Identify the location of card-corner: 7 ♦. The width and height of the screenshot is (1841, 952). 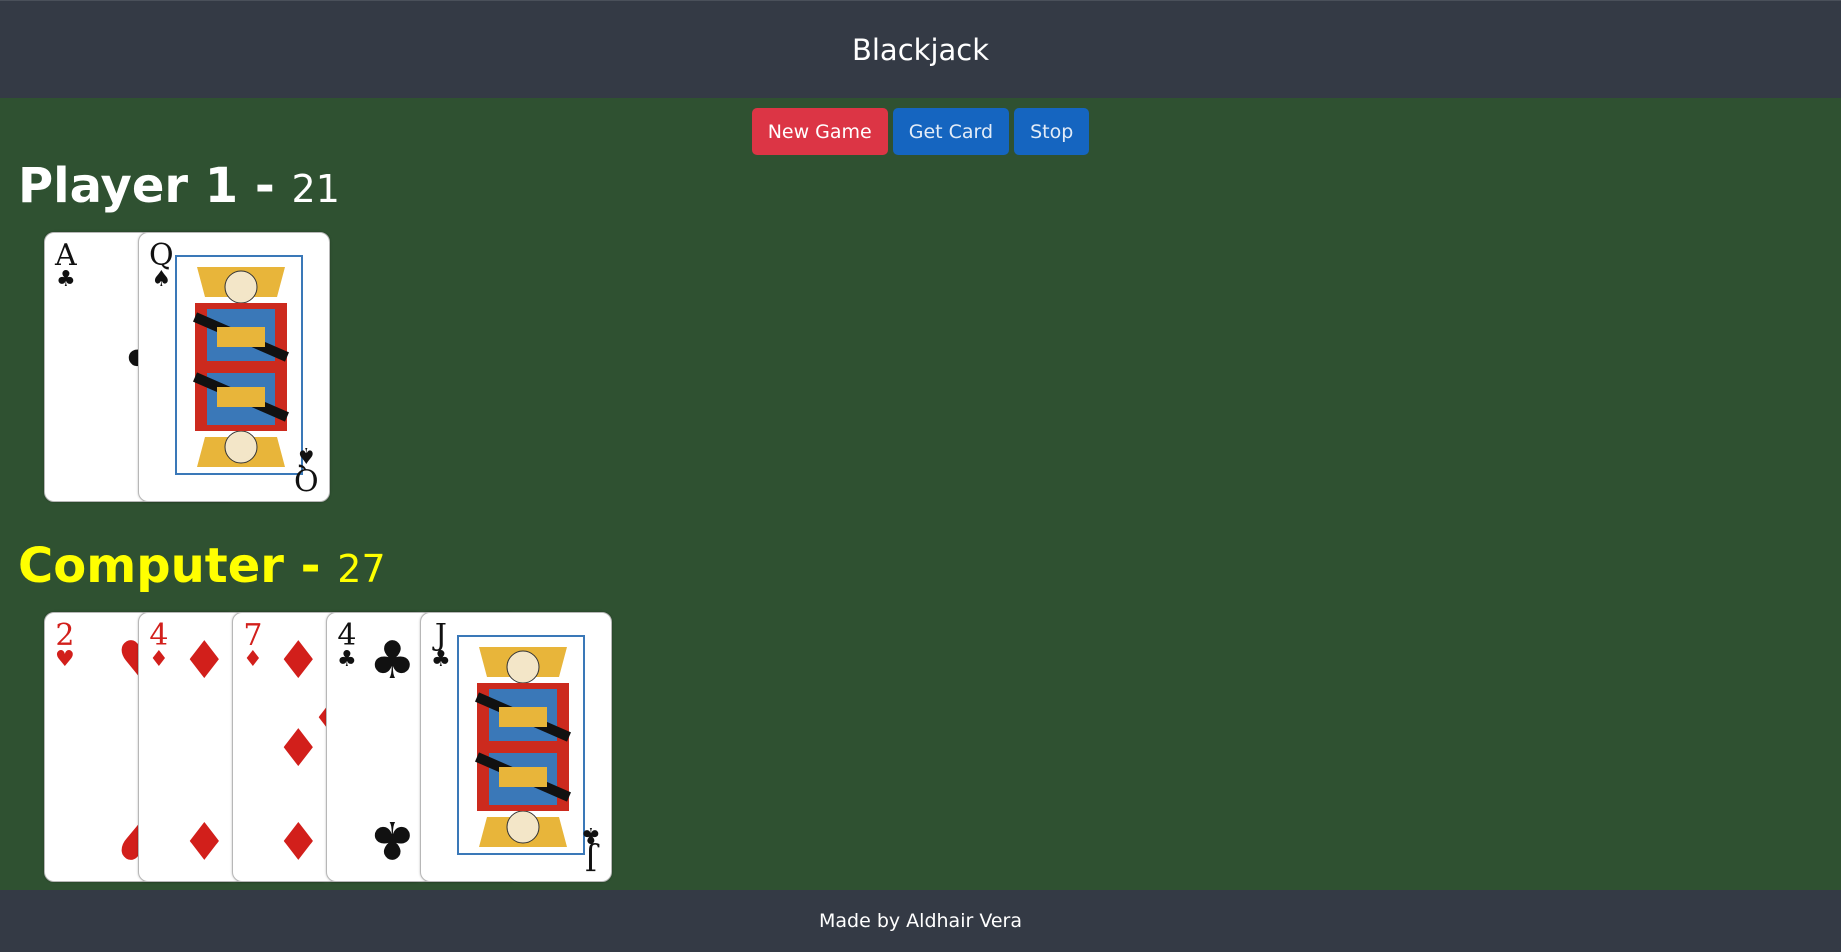
(253, 646).